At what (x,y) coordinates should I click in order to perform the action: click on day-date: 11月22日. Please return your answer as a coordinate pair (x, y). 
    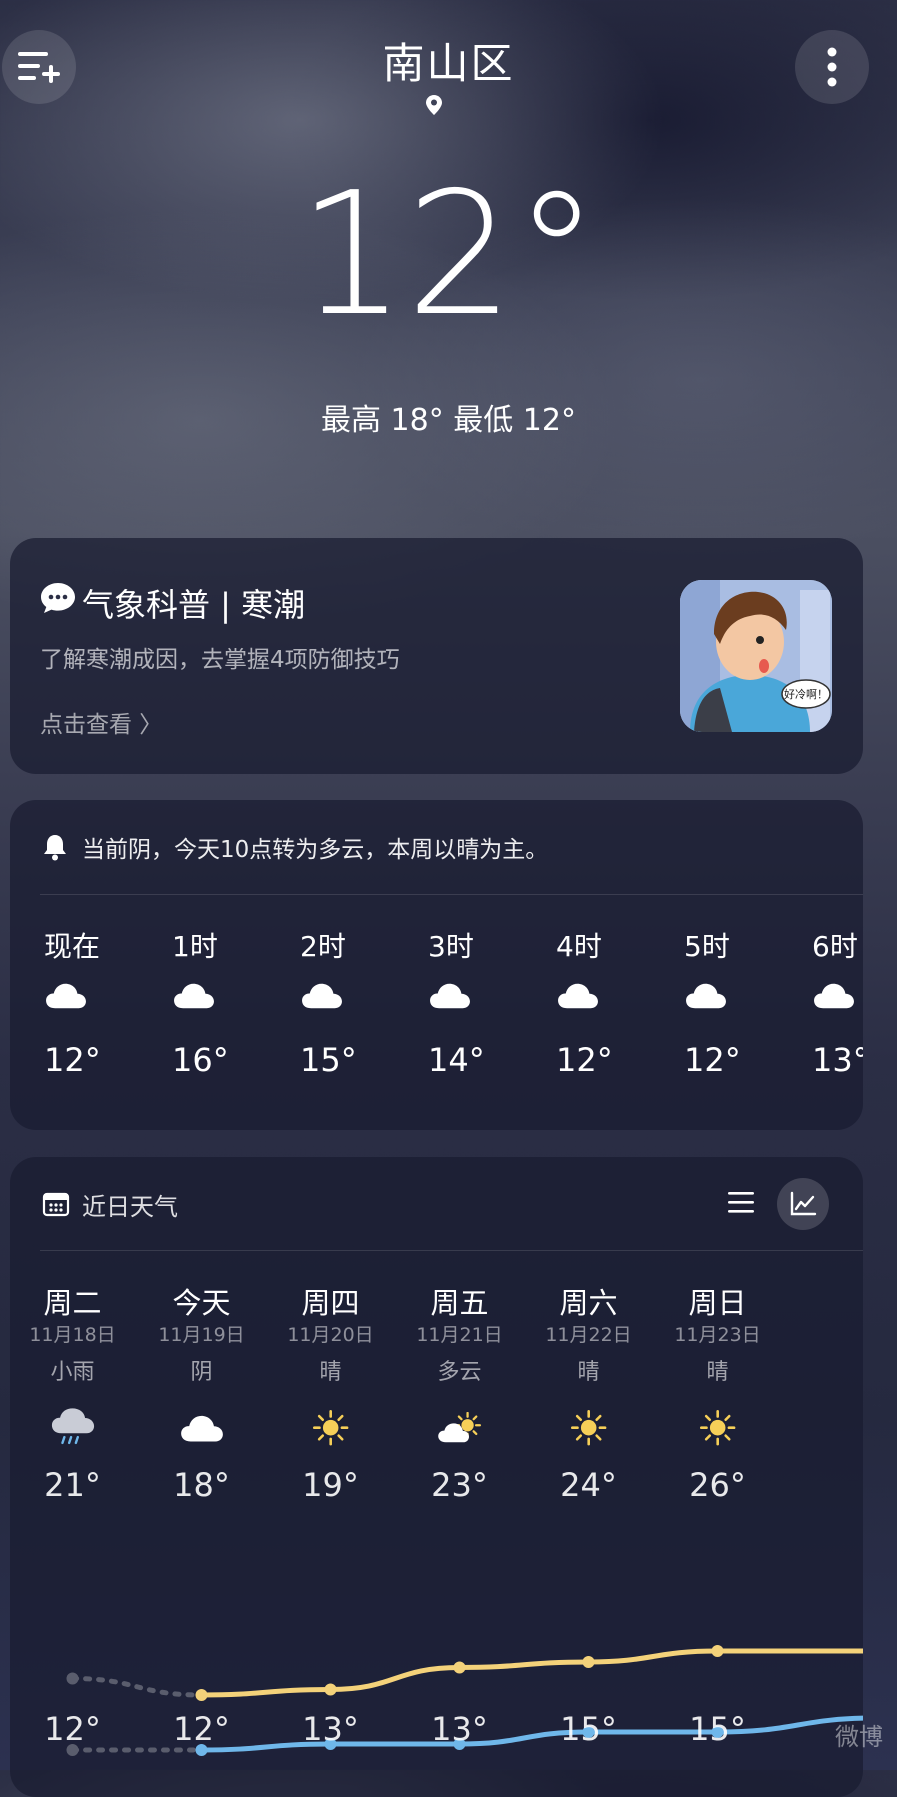
    Looking at the image, I should click on (588, 1335).